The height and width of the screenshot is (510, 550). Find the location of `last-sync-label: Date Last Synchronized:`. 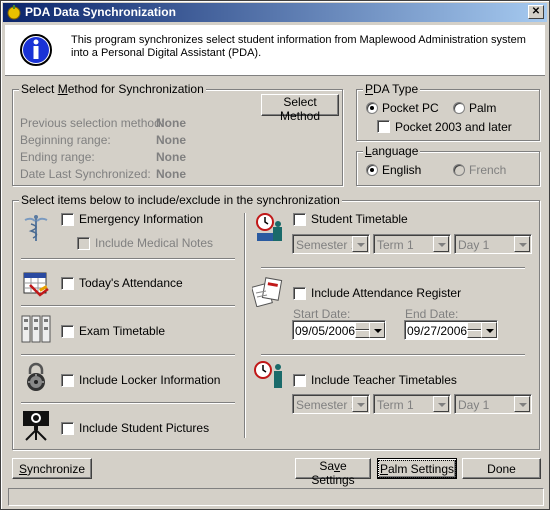

last-sync-label: Date Last Synchronized: is located at coordinates (85, 174).